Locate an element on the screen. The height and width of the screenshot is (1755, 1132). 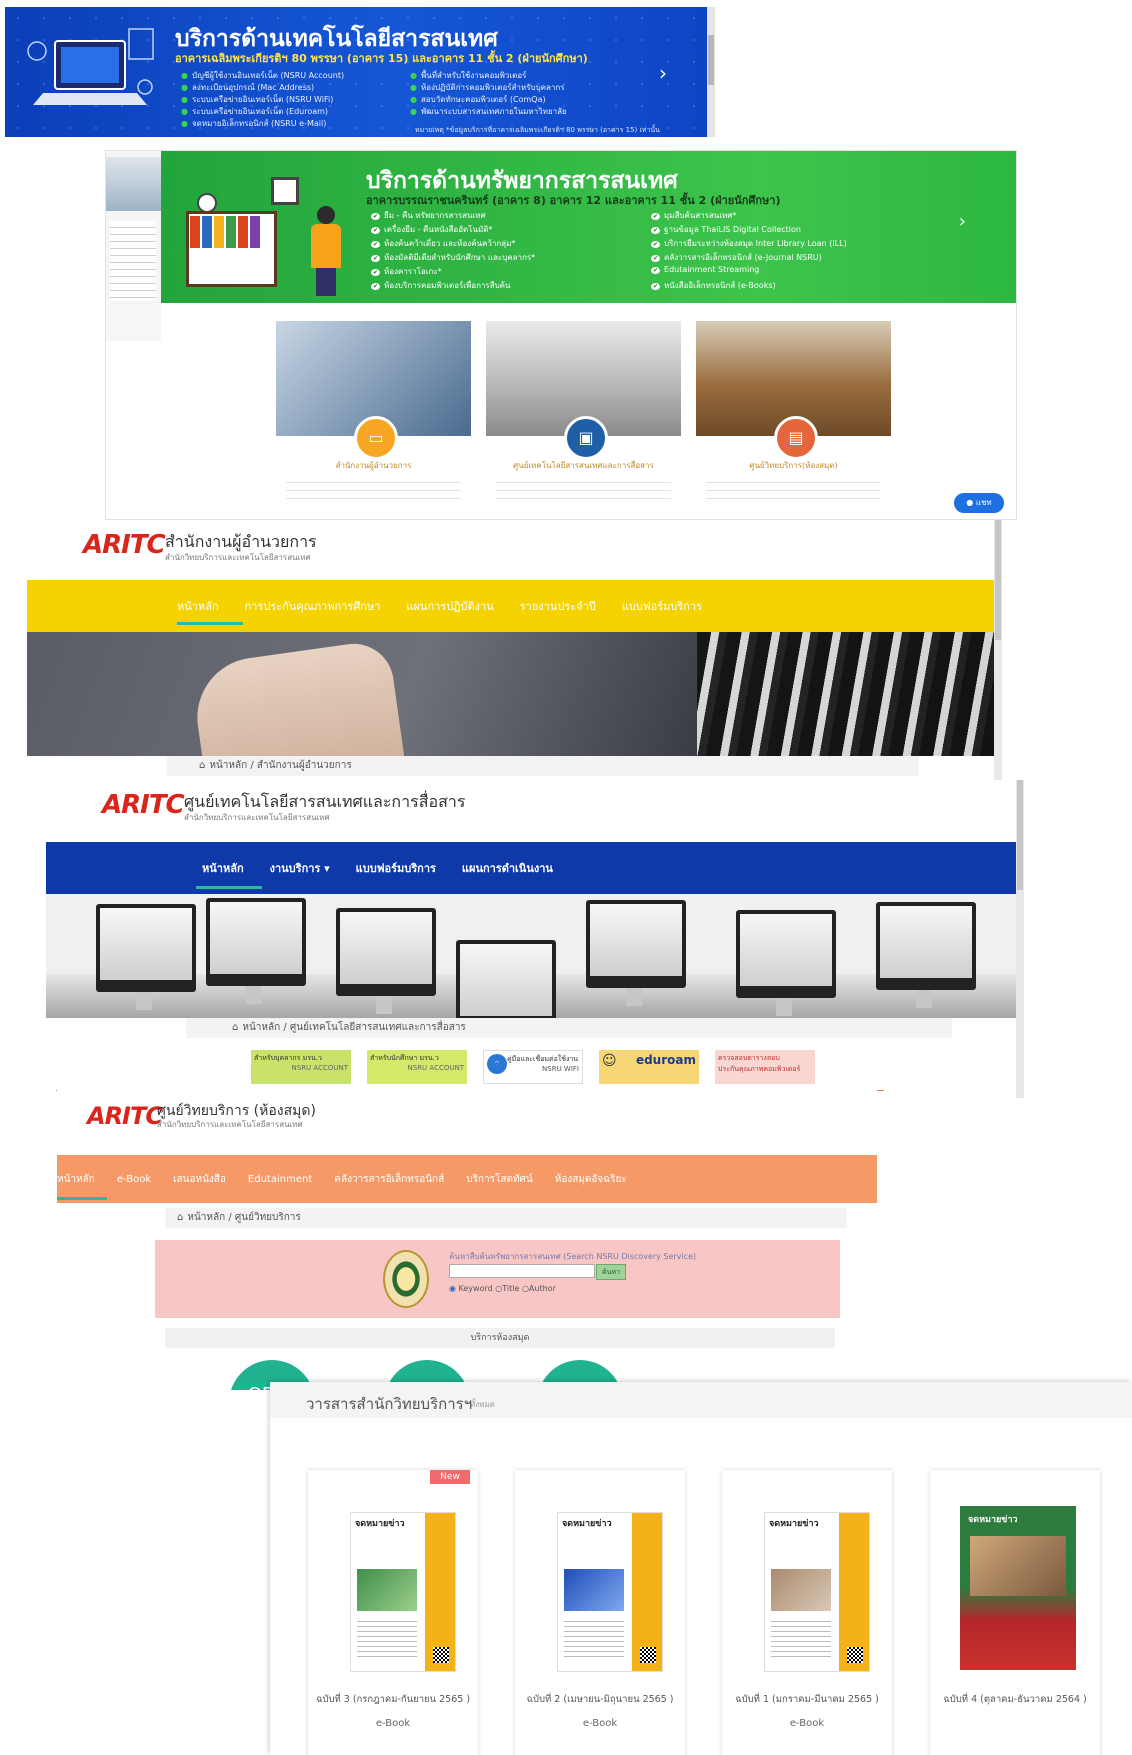
list-item: หนังสืออิเล็กทรอนิกส์ (e-Books) is located at coordinates (749, 286).